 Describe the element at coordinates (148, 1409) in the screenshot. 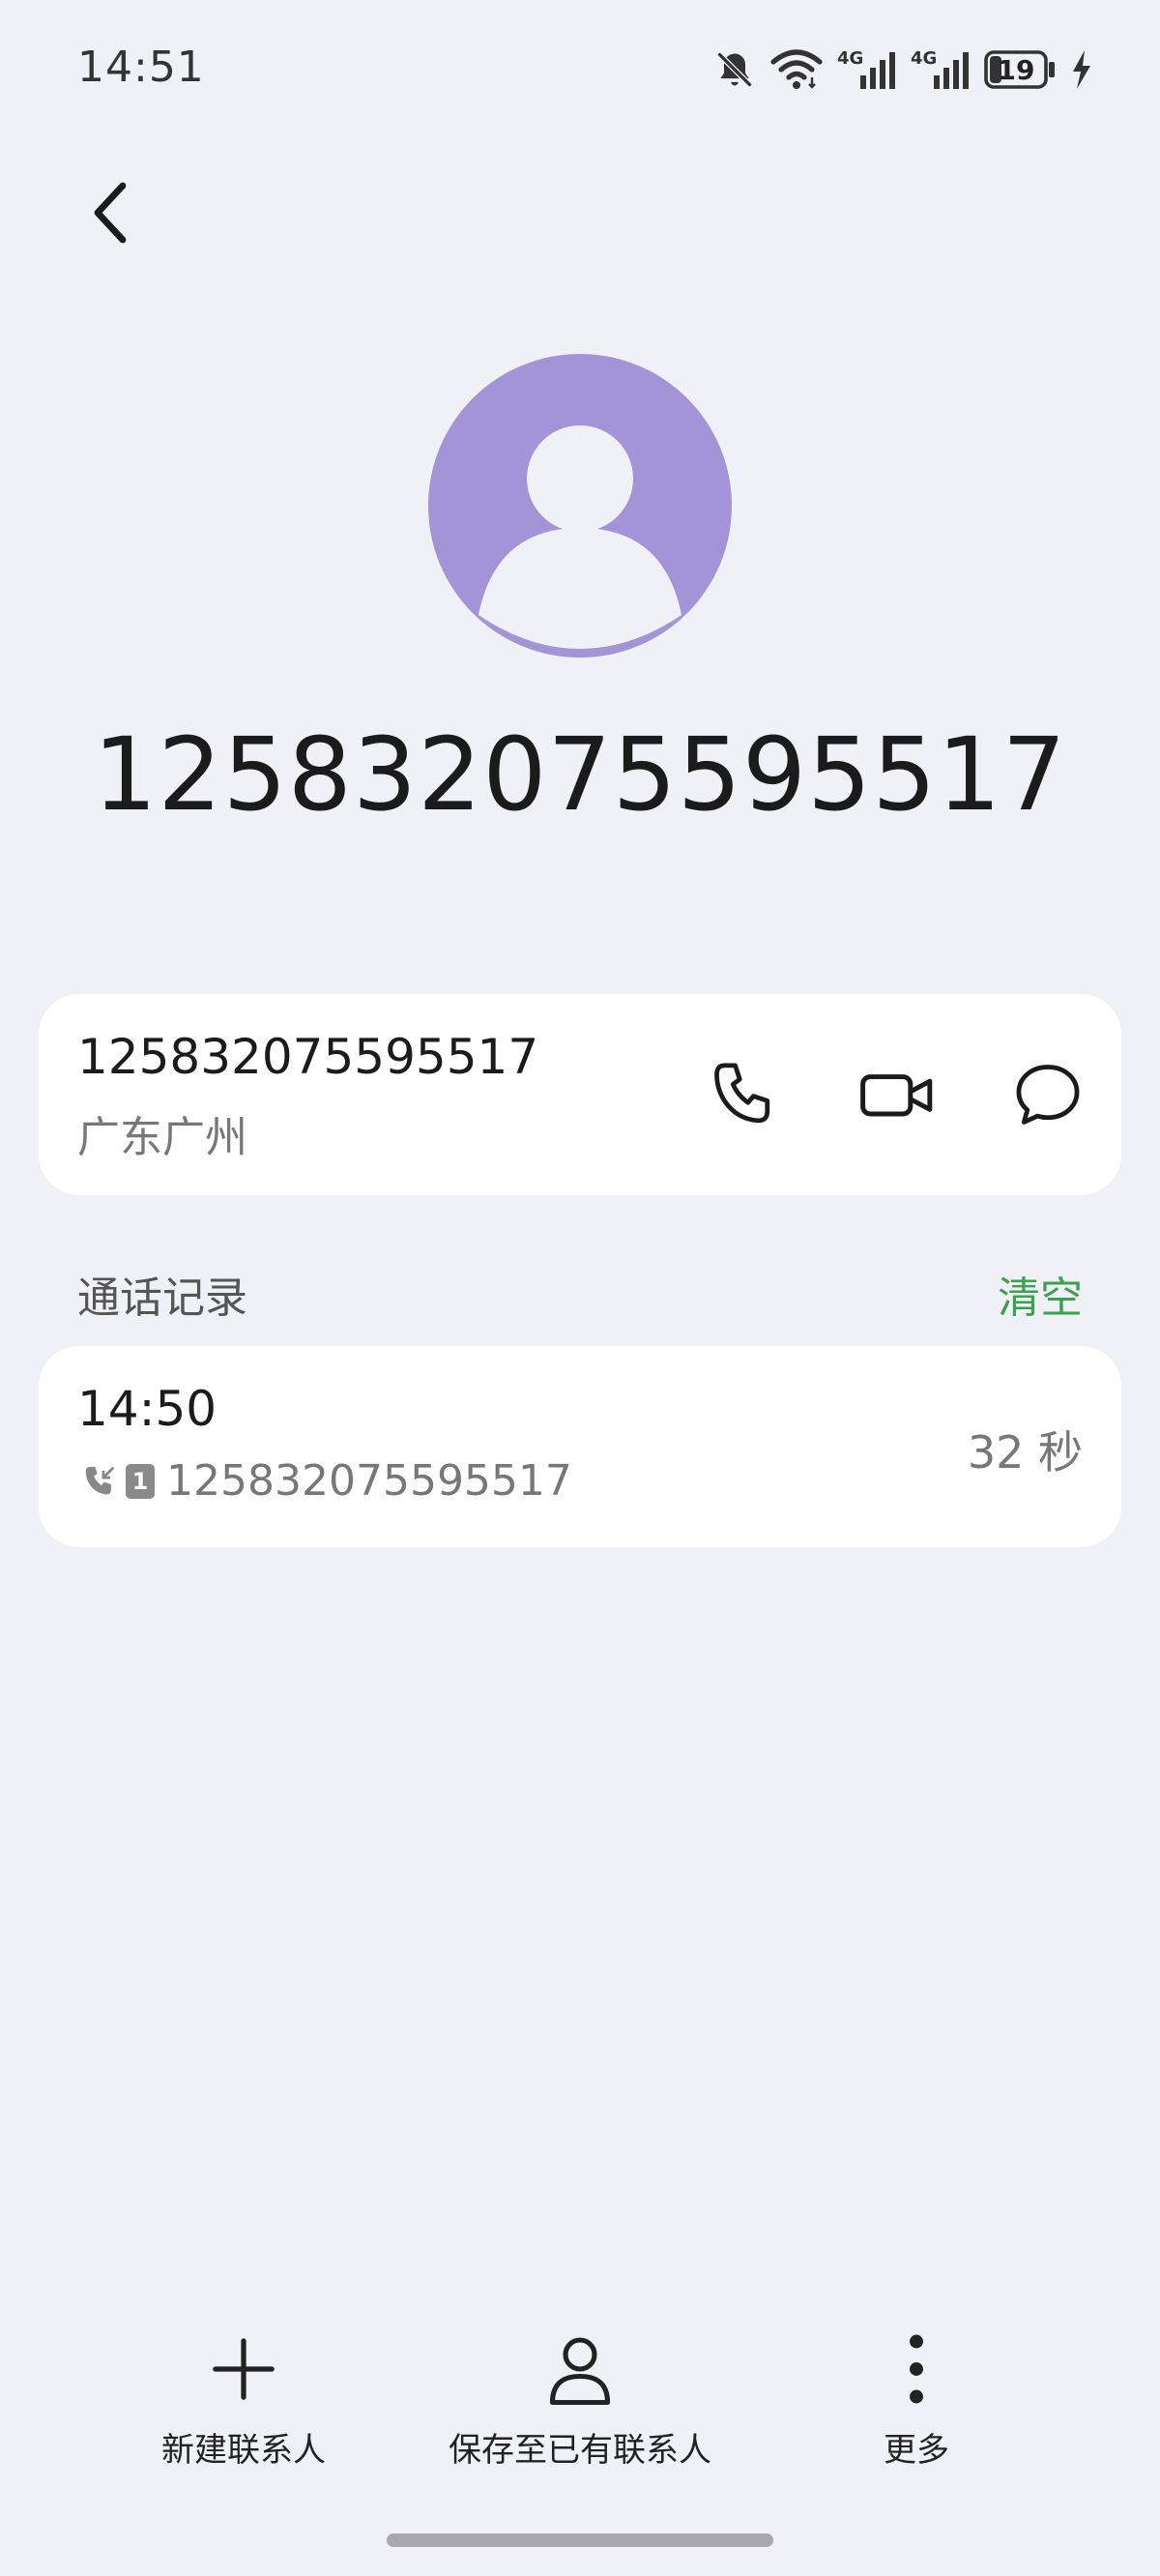

I see `call-time: 14:50` at that location.